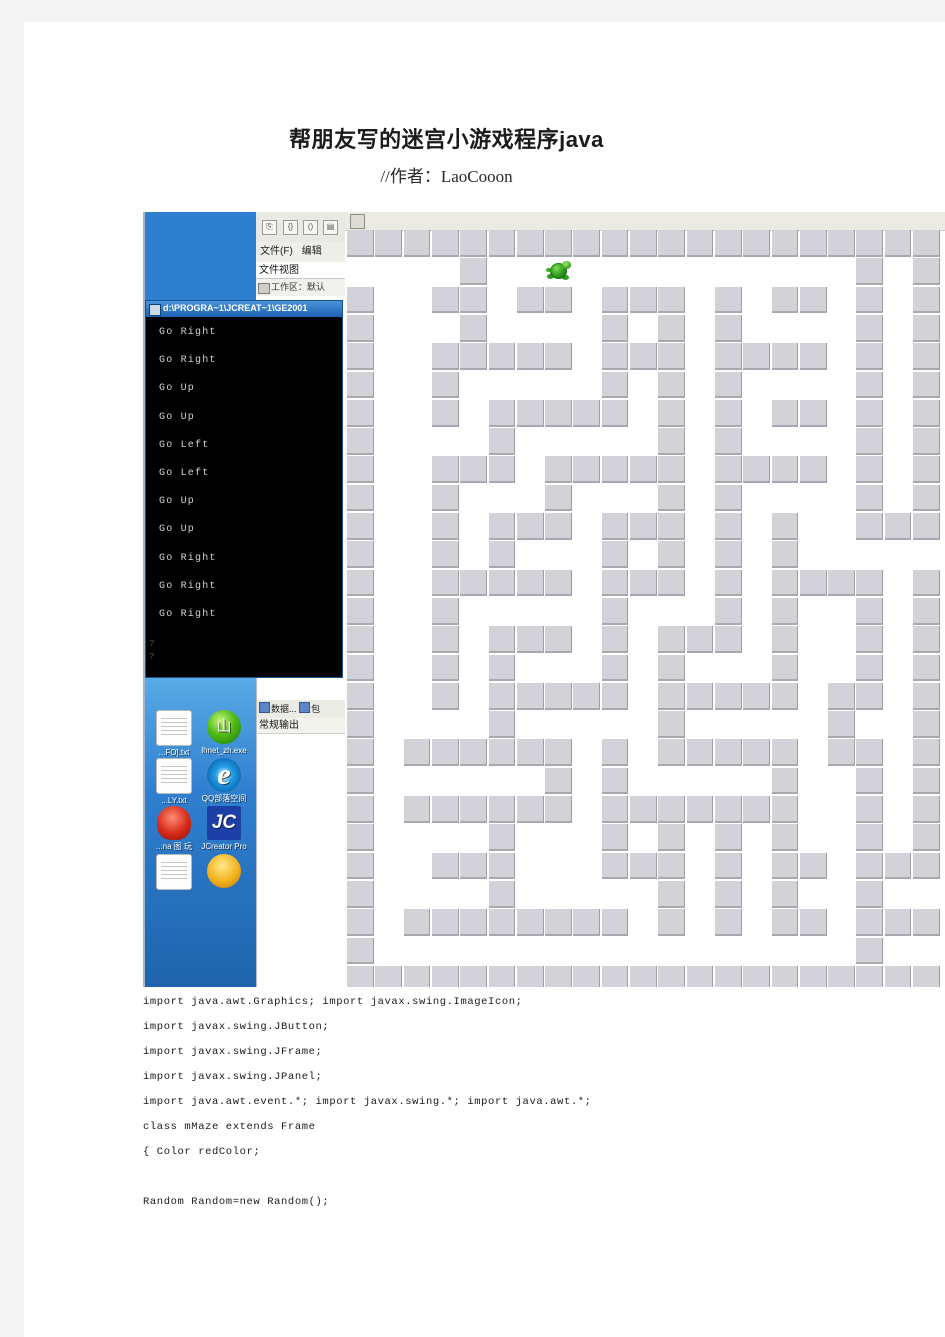  Describe the element at coordinates (155, 310) in the screenshot. I see `system-menu-icon` at that location.